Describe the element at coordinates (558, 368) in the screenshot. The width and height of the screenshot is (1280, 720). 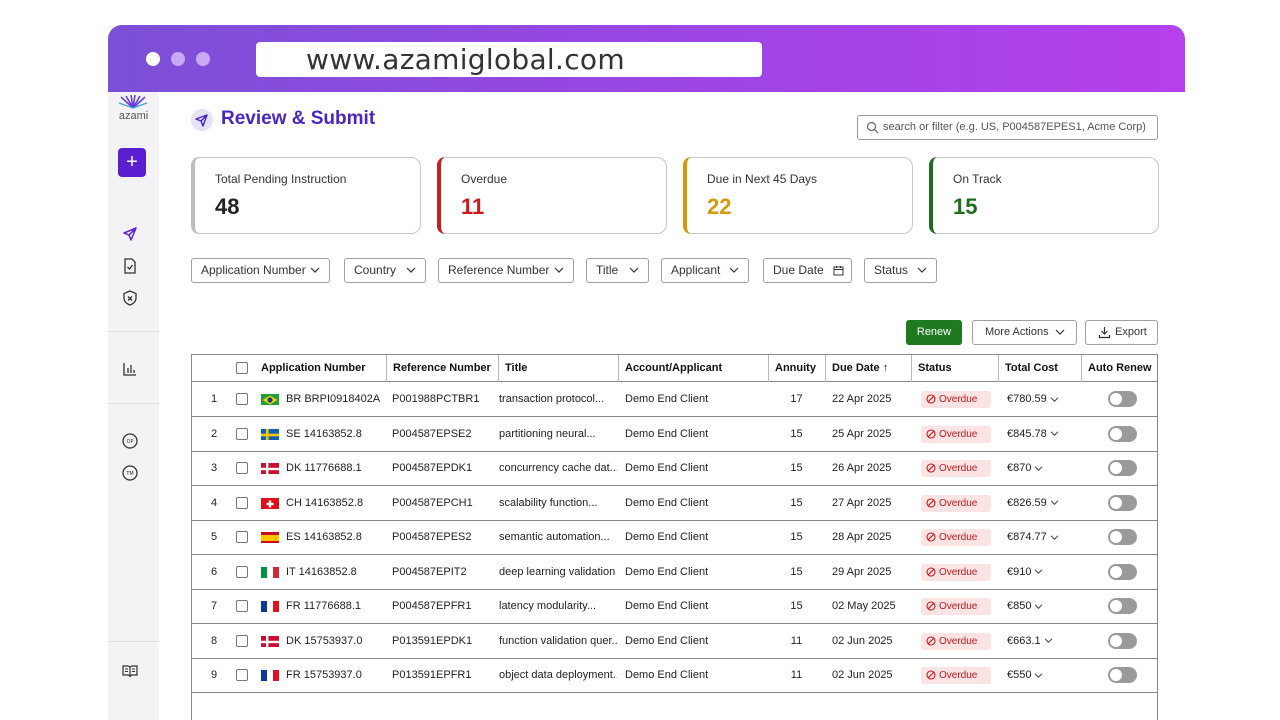
I see `column-header: Title` at that location.